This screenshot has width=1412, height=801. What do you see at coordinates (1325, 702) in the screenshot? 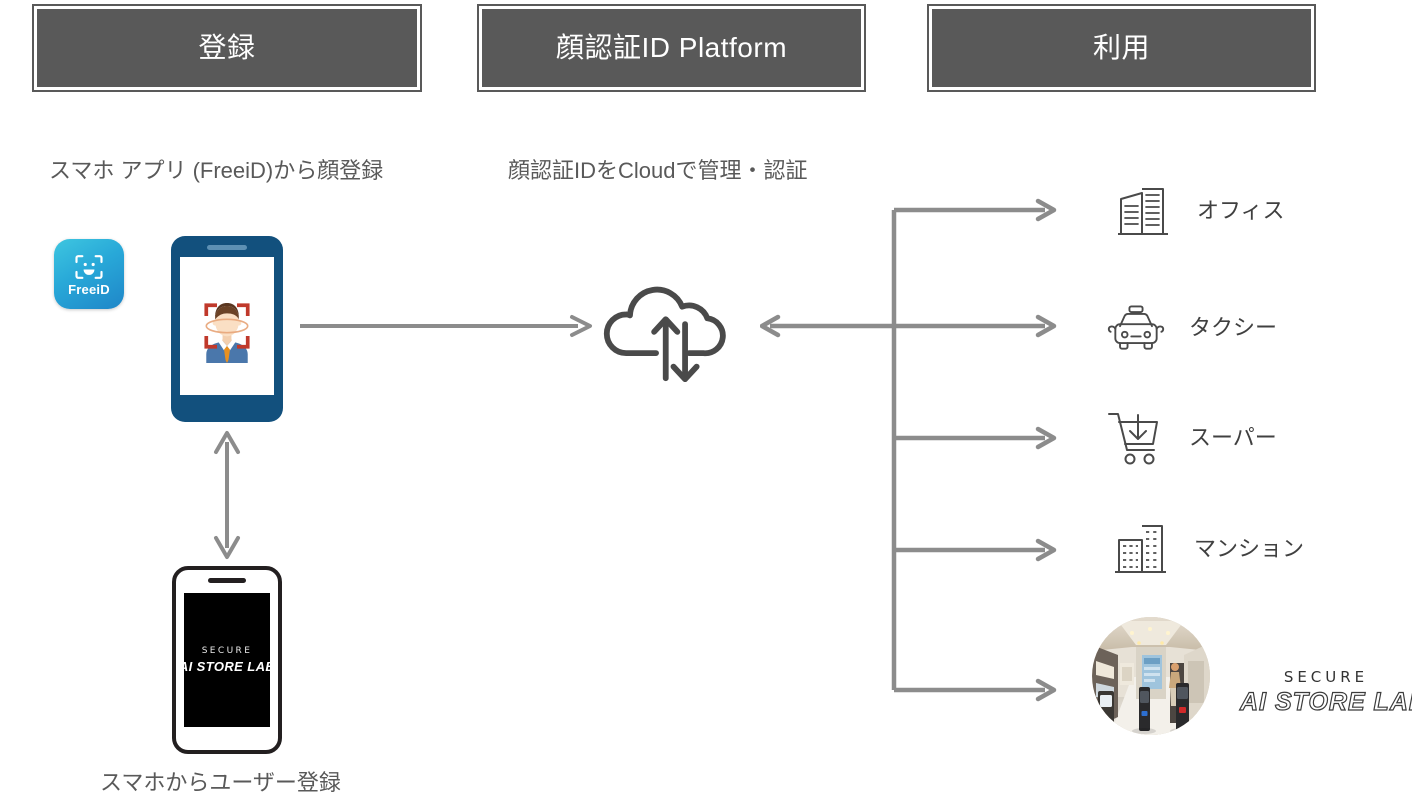
I see `logo-product-text: AI STORE LAB` at bounding box center [1325, 702].